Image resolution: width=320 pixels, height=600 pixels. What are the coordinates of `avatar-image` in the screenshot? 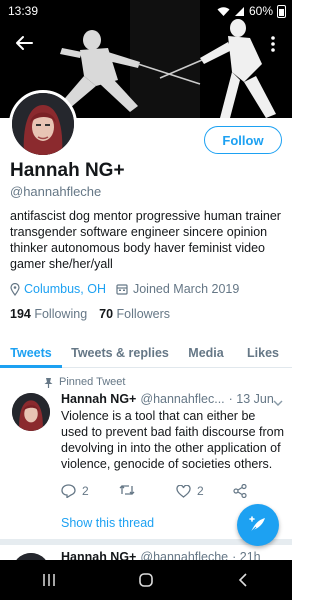 It's located at (43, 124).